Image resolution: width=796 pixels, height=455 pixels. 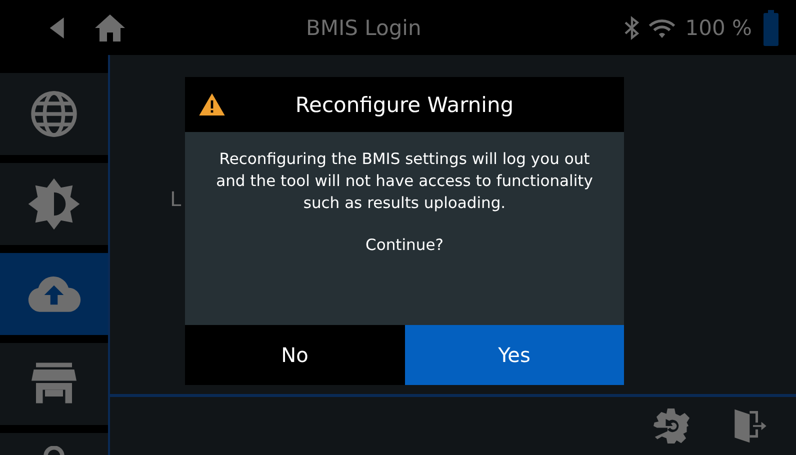 I want to click on dialog-title: Reconfigure Warning, so click(x=404, y=104).